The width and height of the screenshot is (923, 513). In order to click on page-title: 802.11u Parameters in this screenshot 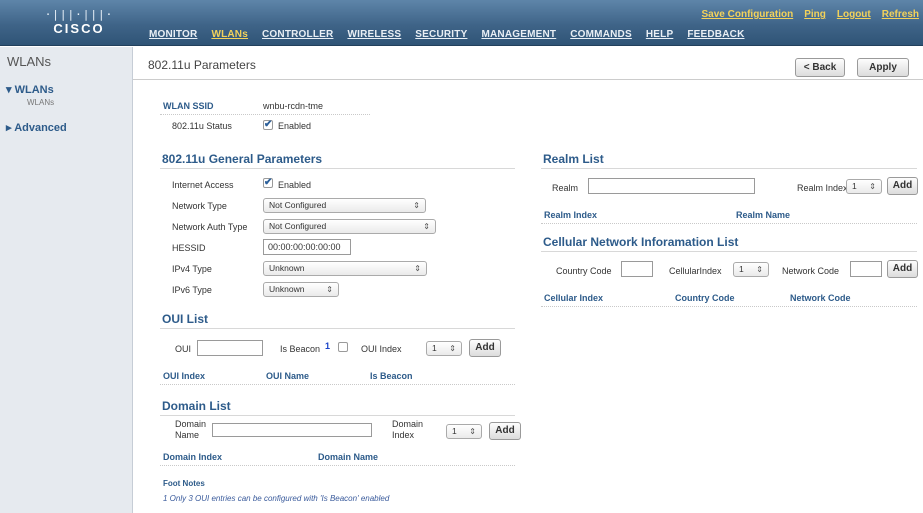, I will do `click(202, 65)`.